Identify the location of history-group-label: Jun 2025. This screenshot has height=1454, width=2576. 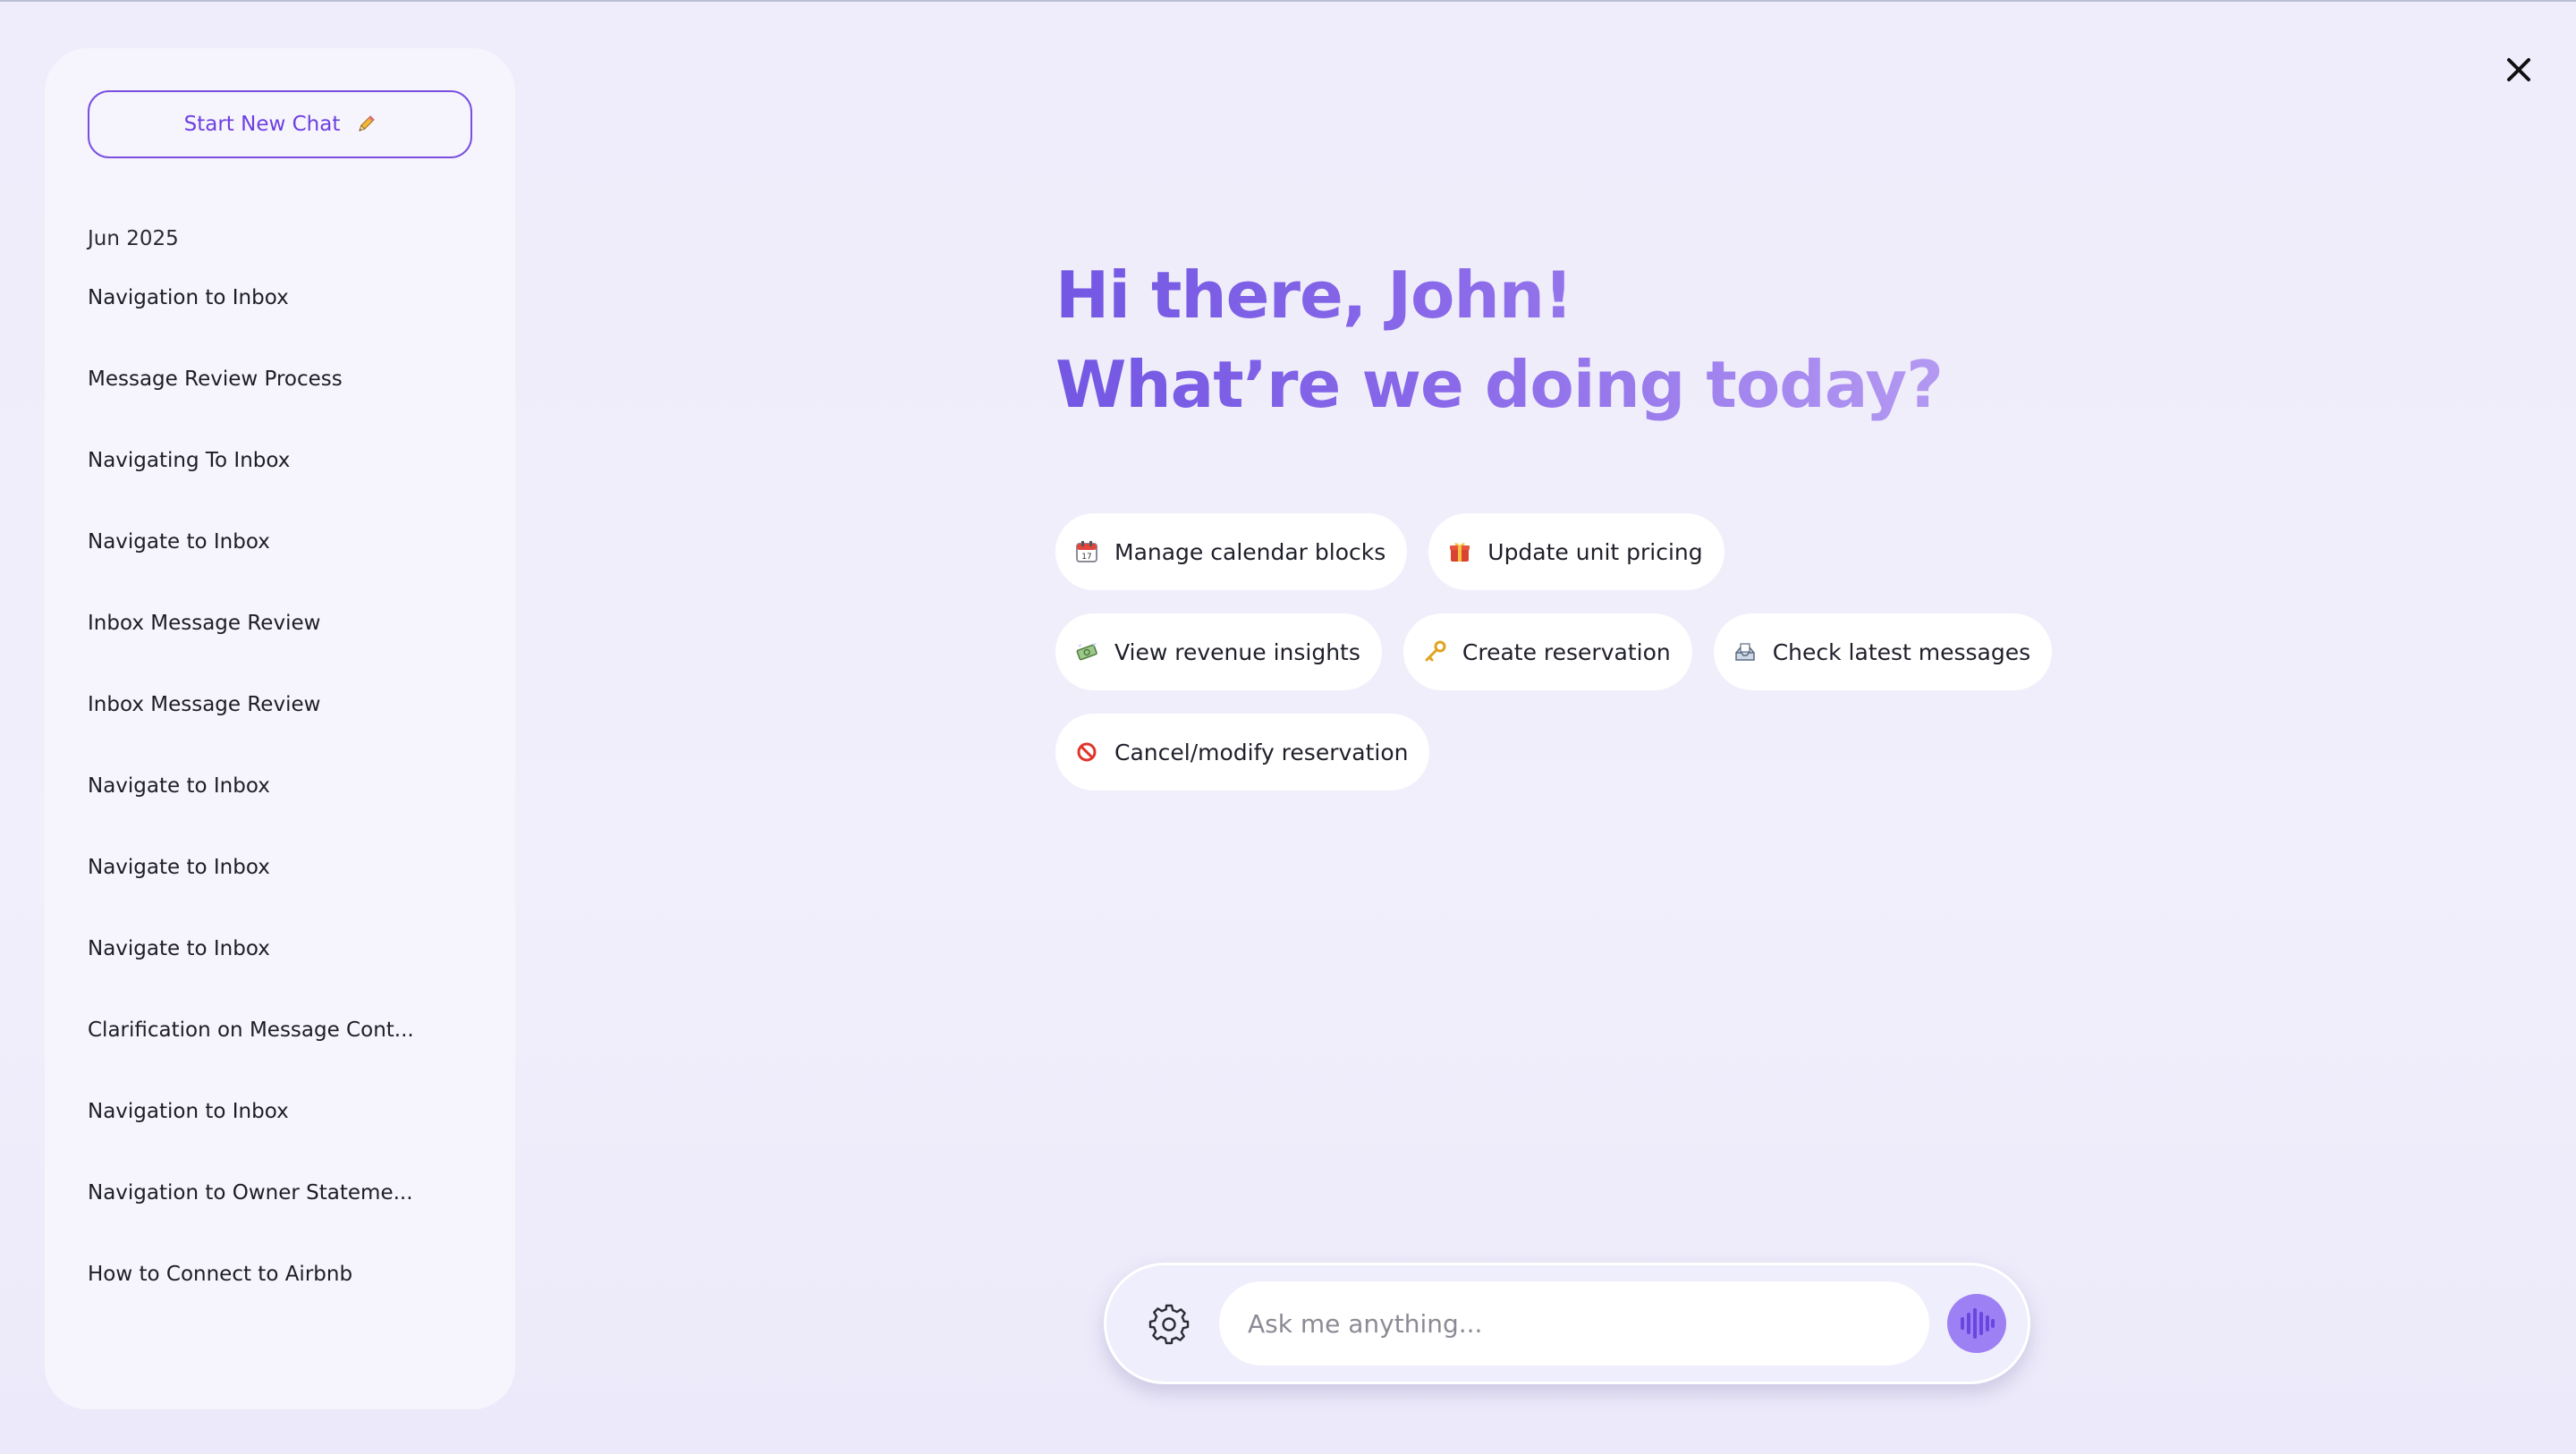
(133, 239).